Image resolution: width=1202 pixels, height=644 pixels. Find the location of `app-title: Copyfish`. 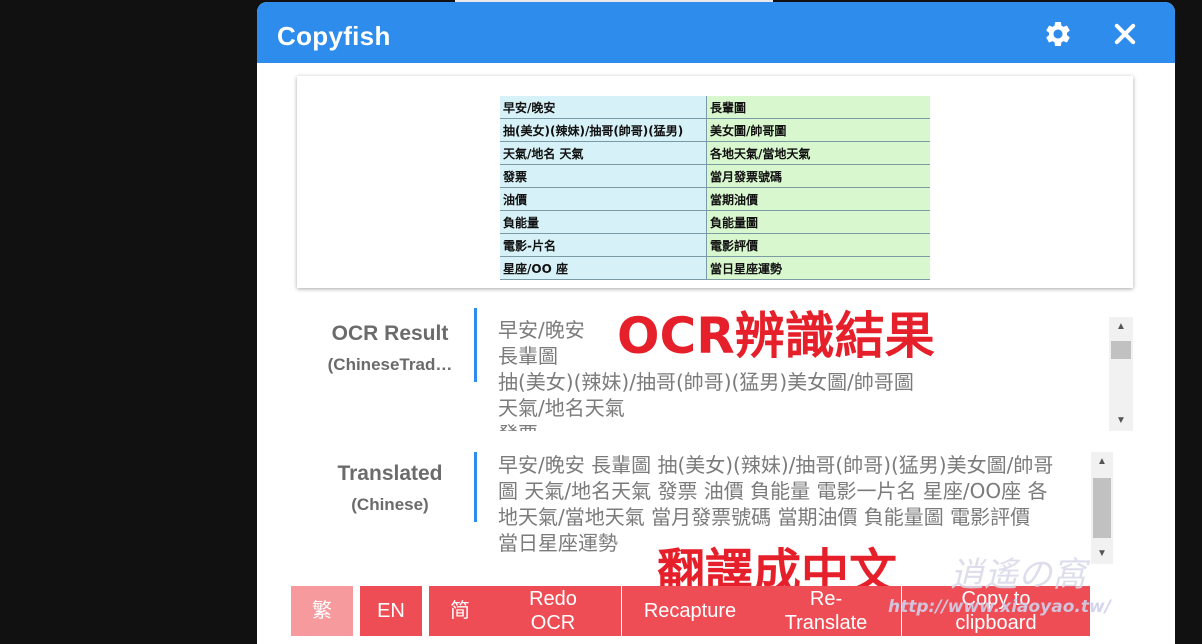

app-title: Copyfish is located at coordinates (334, 36).